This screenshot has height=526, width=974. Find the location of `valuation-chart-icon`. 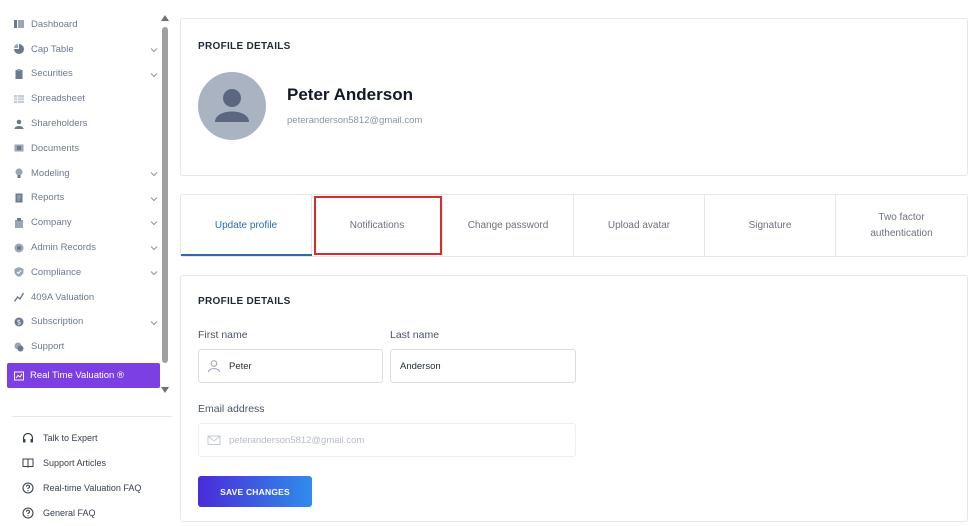

valuation-chart-icon is located at coordinates (19, 297).